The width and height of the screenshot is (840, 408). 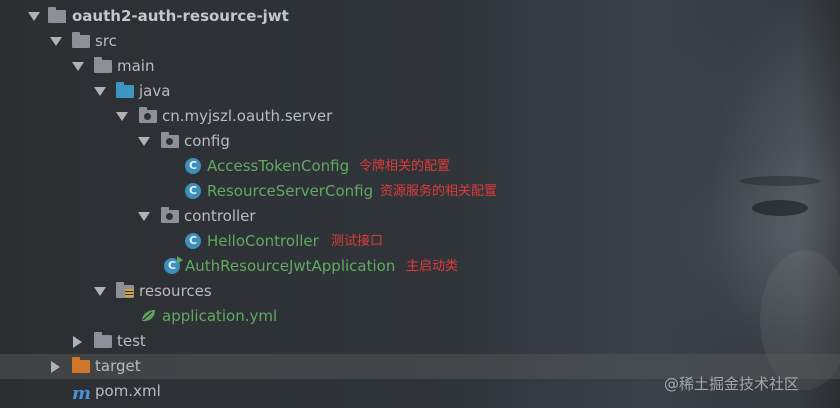 What do you see at coordinates (131, 341) in the screenshot?
I see `tree-node-label: test` at bounding box center [131, 341].